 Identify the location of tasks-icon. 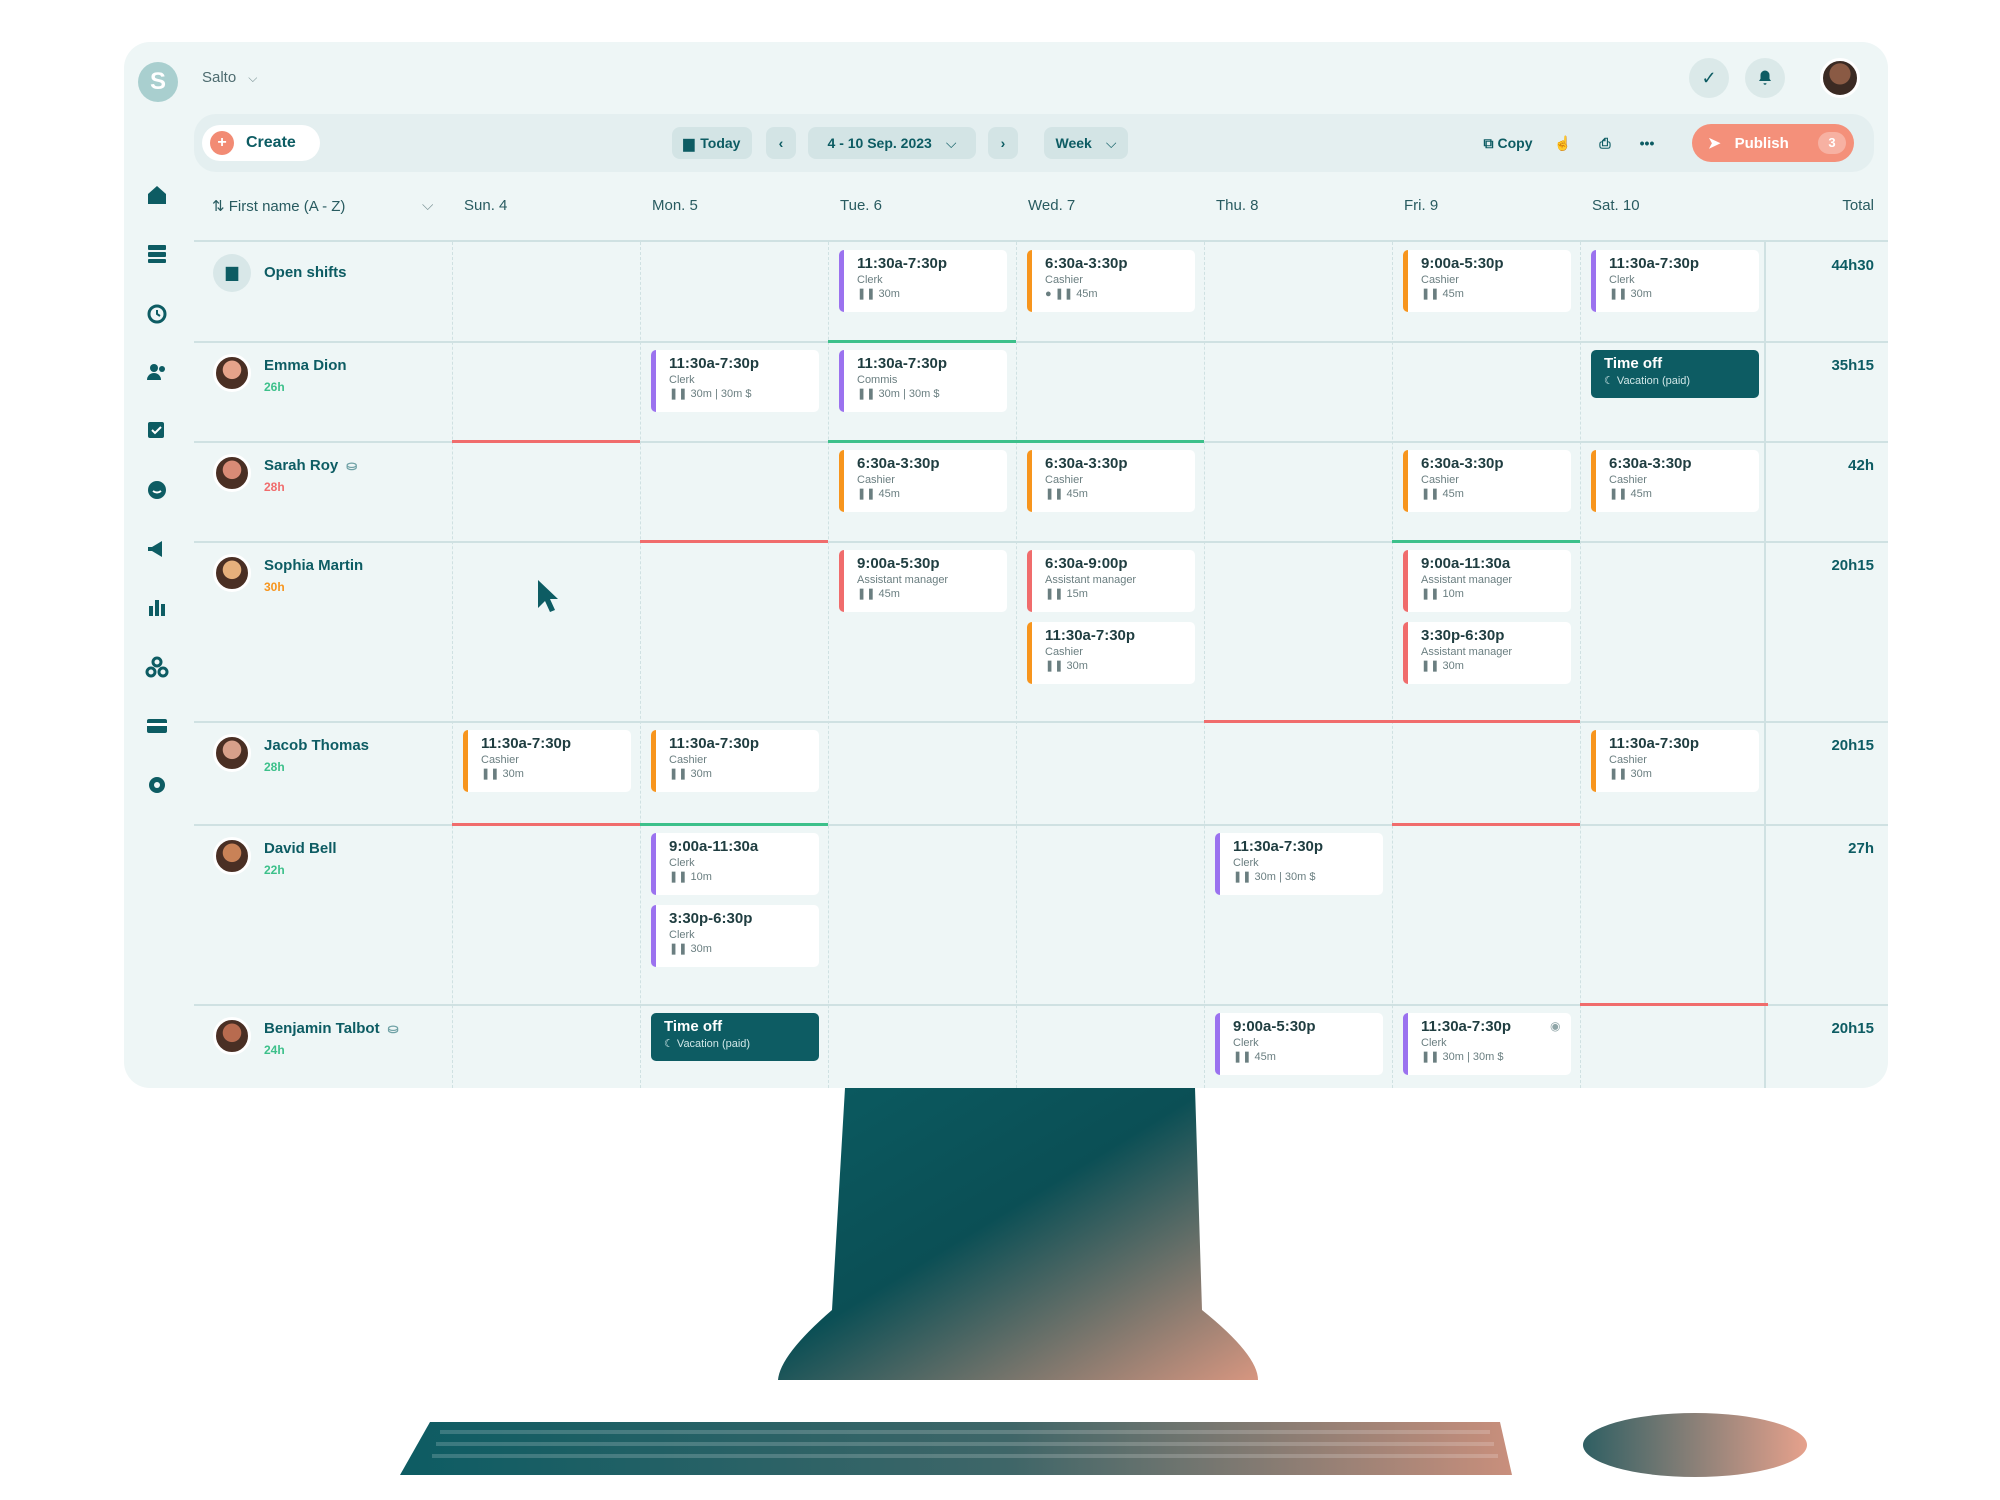
(157, 431).